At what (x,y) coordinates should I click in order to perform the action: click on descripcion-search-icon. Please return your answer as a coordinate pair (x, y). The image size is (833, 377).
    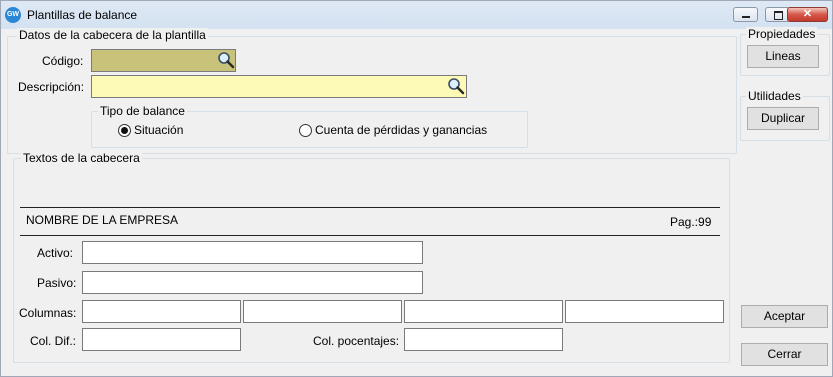
    Looking at the image, I should click on (456, 86).